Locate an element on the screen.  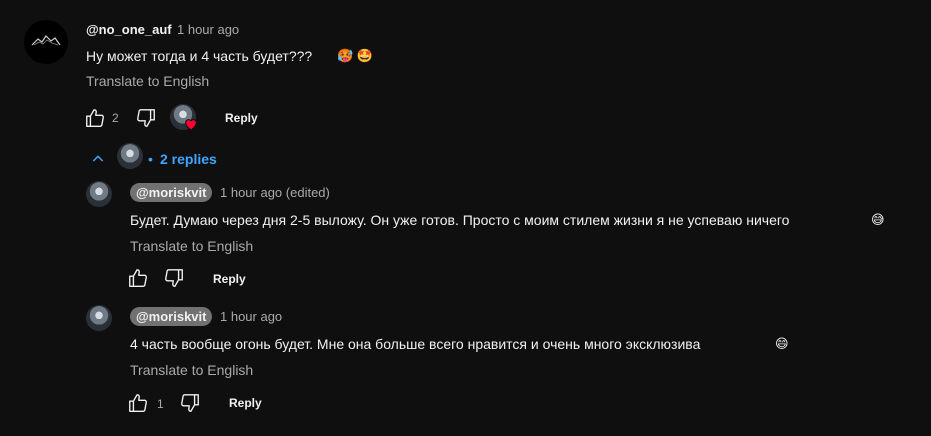
comment-time: 1 hour ago is located at coordinates (208, 29).